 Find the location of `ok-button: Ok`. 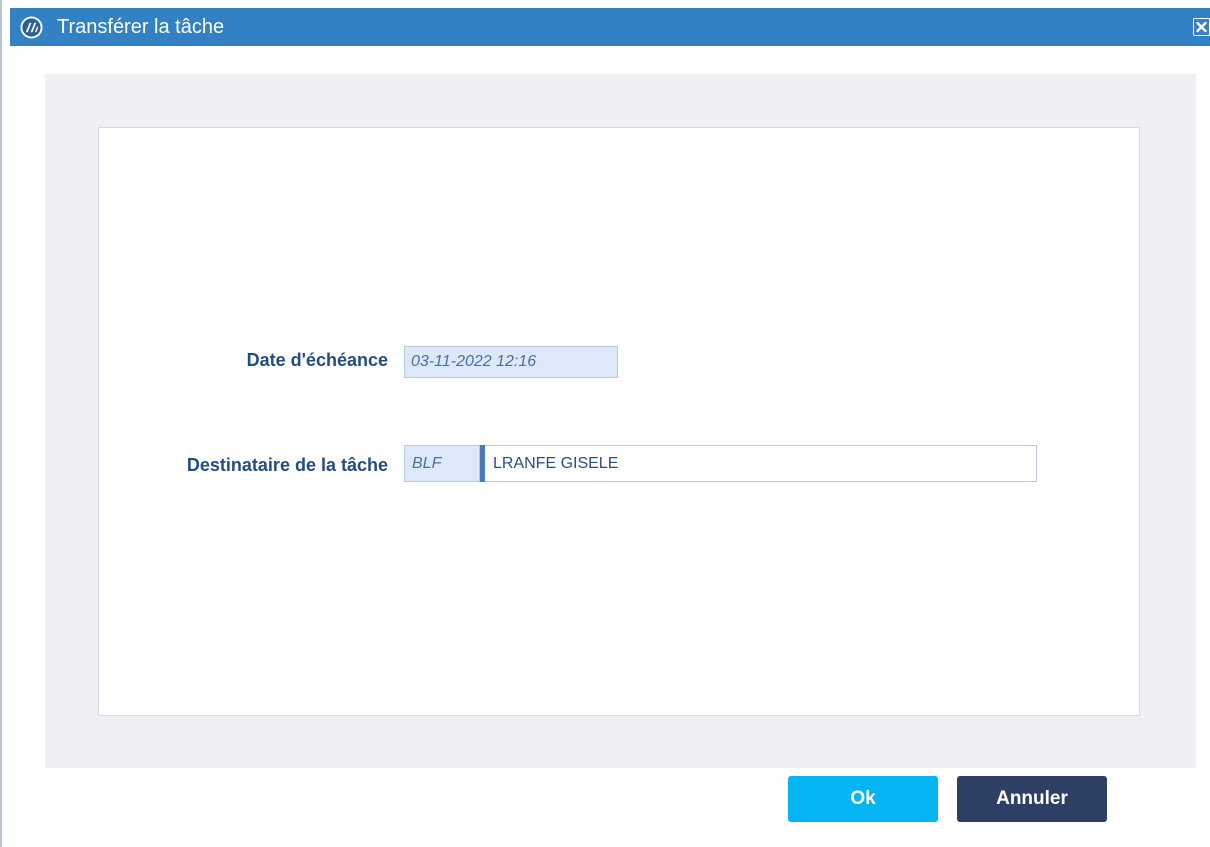

ok-button: Ok is located at coordinates (863, 799).